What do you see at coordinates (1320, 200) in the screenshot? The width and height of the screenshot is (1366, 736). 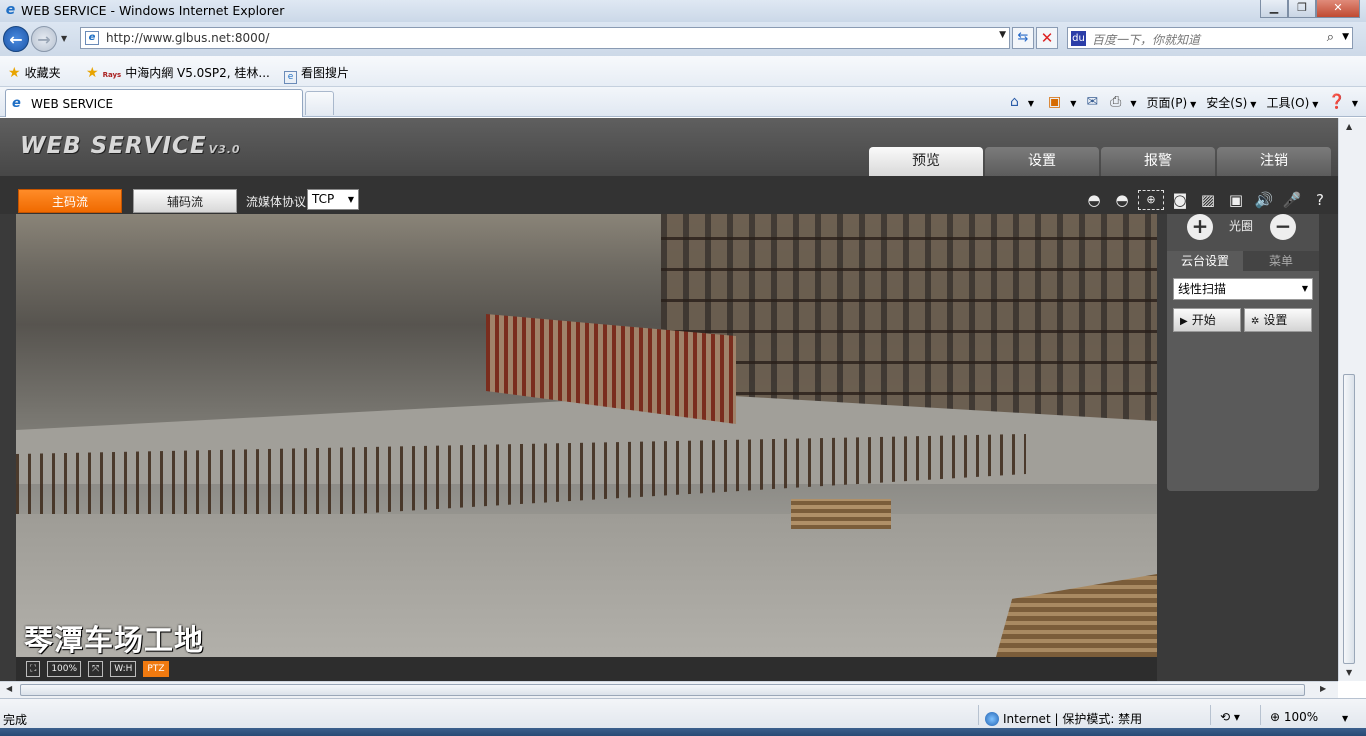 I see `help-circle-icon: ?` at bounding box center [1320, 200].